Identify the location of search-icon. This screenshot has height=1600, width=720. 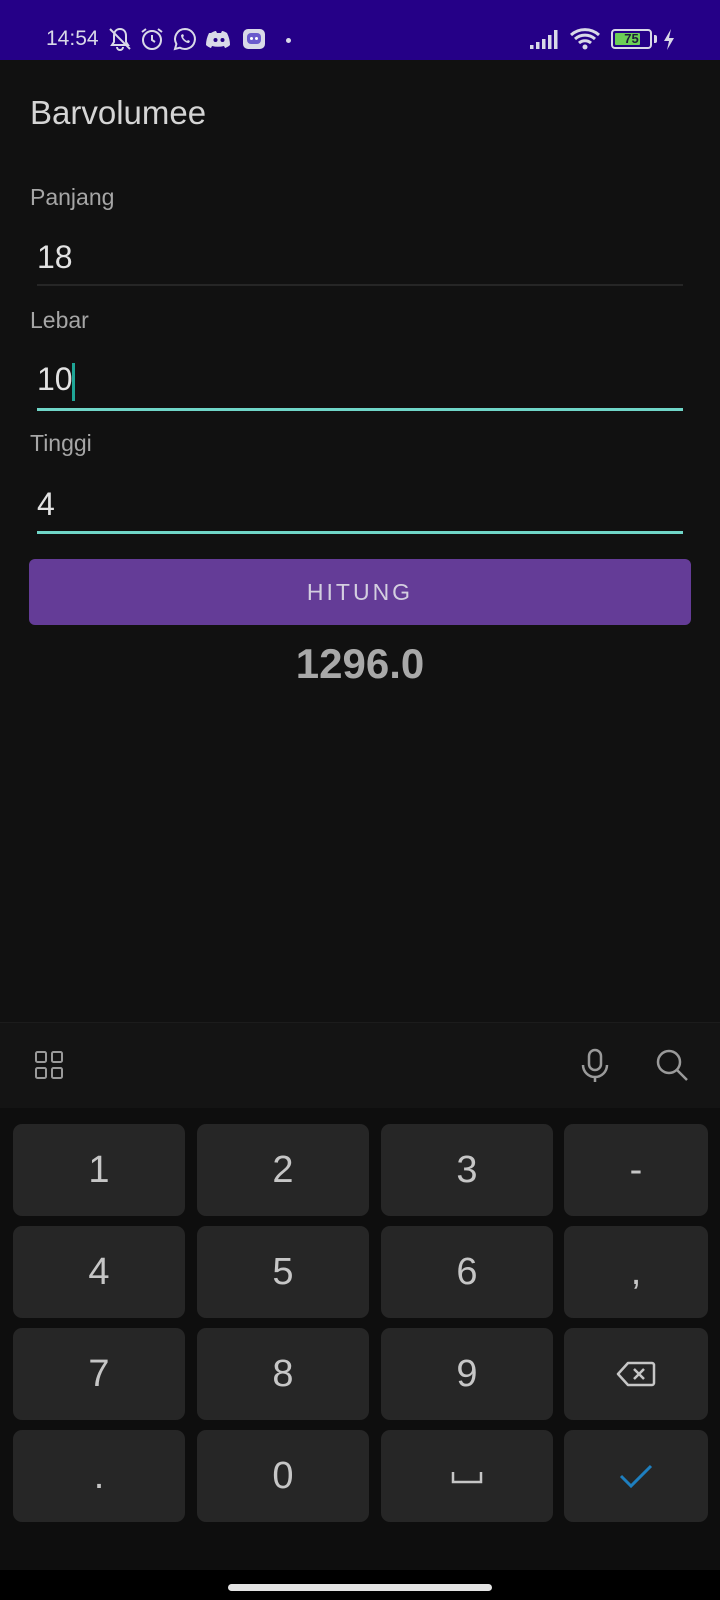
(672, 1065).